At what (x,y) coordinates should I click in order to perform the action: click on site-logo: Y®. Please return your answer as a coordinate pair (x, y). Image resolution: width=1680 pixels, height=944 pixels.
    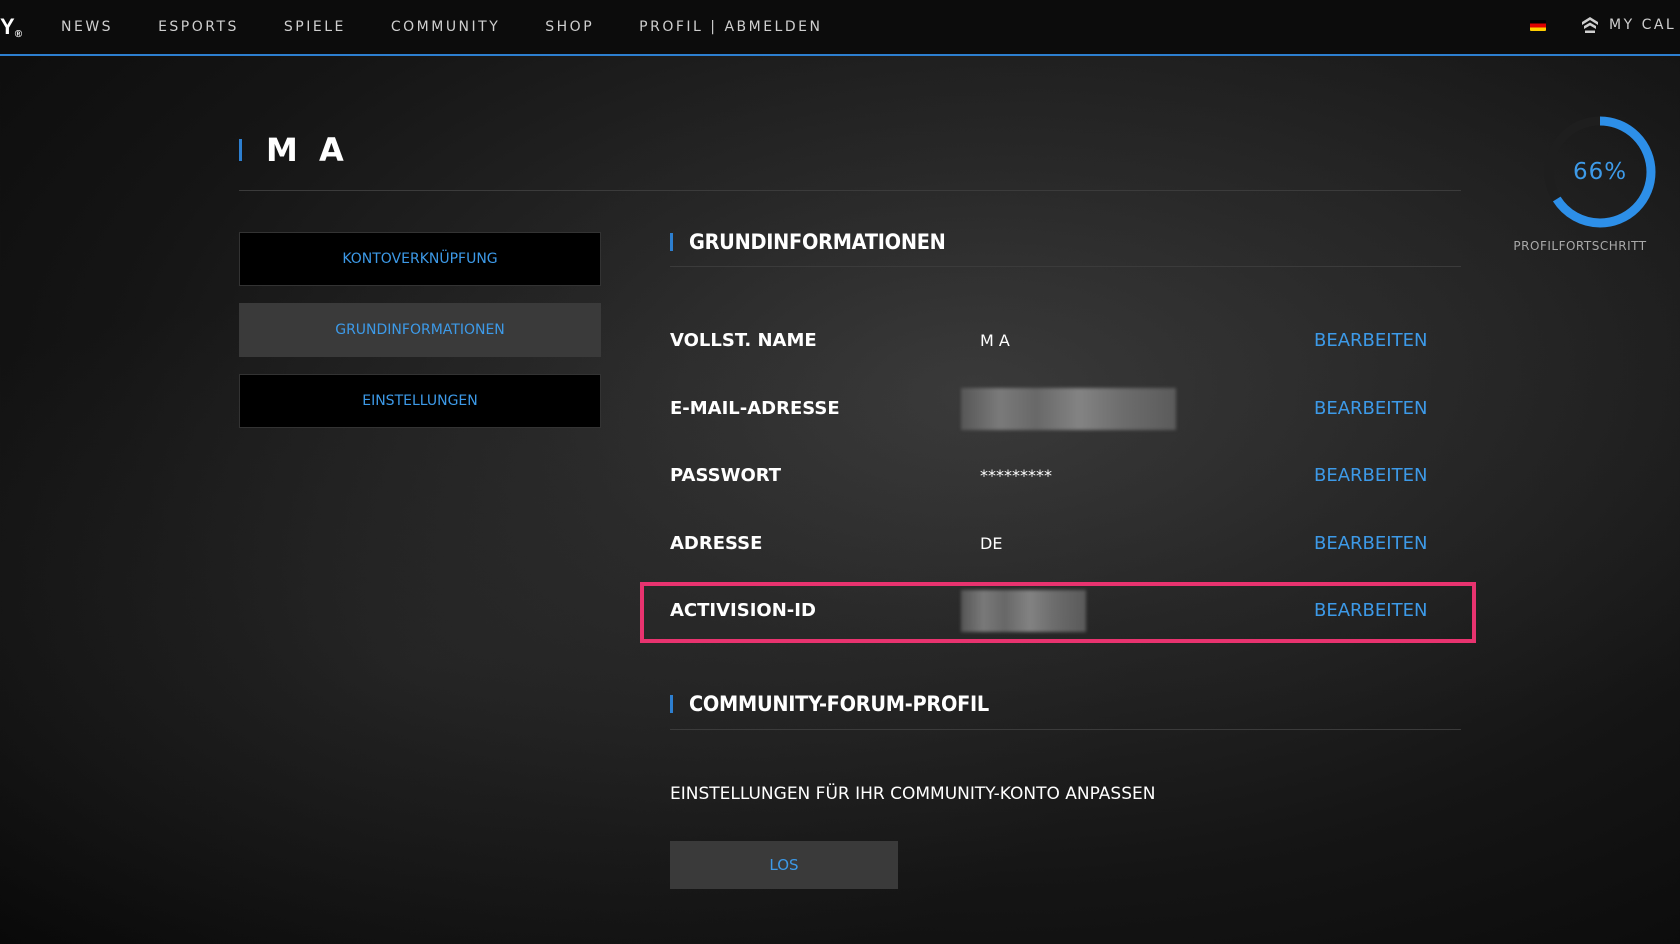
    Looking at the image, I should click on (11, 27).